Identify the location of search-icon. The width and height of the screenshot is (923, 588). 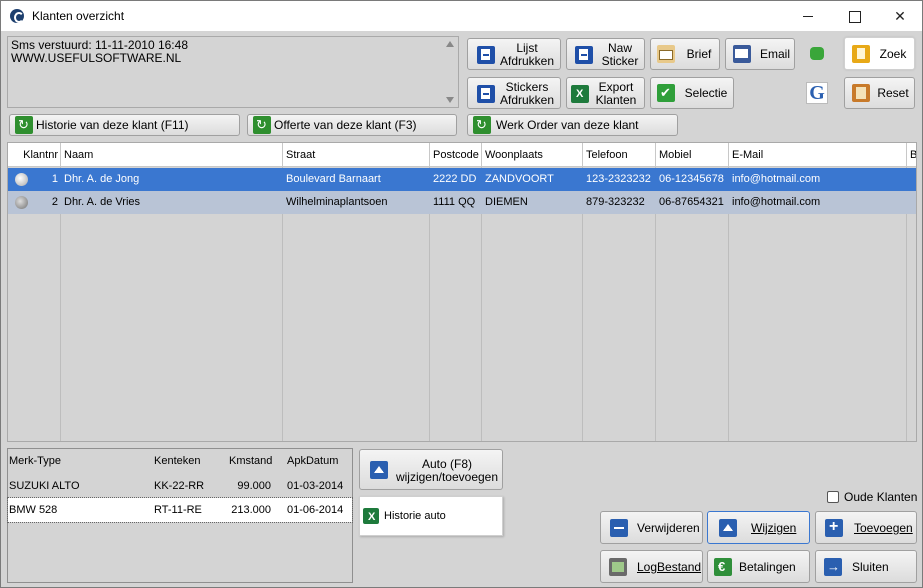
(861, 54).